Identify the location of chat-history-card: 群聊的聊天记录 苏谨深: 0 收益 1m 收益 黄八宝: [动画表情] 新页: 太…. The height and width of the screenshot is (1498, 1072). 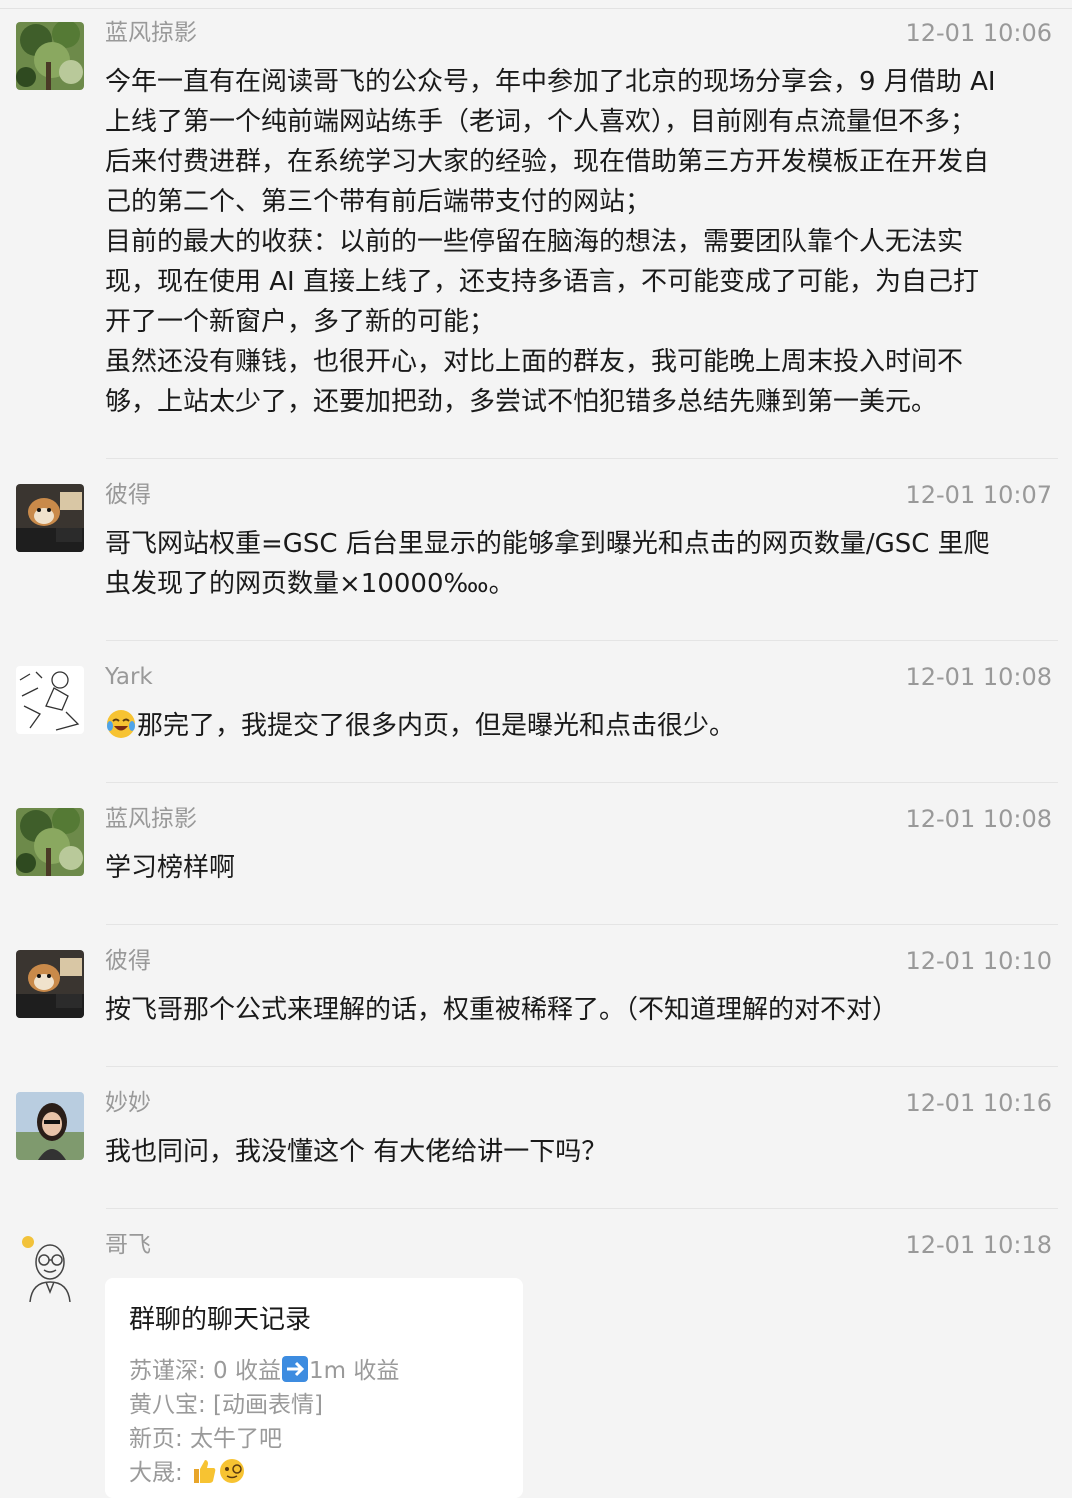
(314, 1388).